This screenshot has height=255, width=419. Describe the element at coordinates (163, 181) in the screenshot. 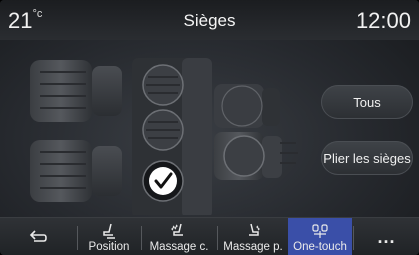

I see `seat-second-right-button` at that location.